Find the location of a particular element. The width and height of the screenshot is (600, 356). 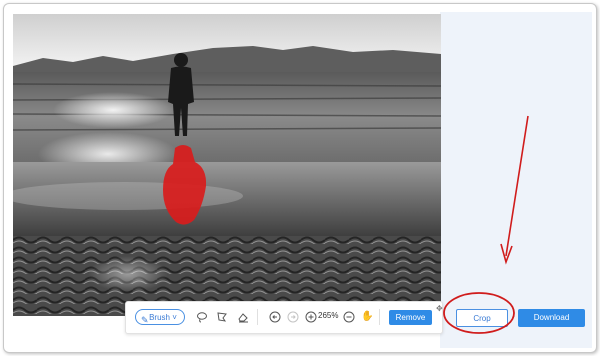

pen-icon: ✎ is located at coordinates (145, 320).